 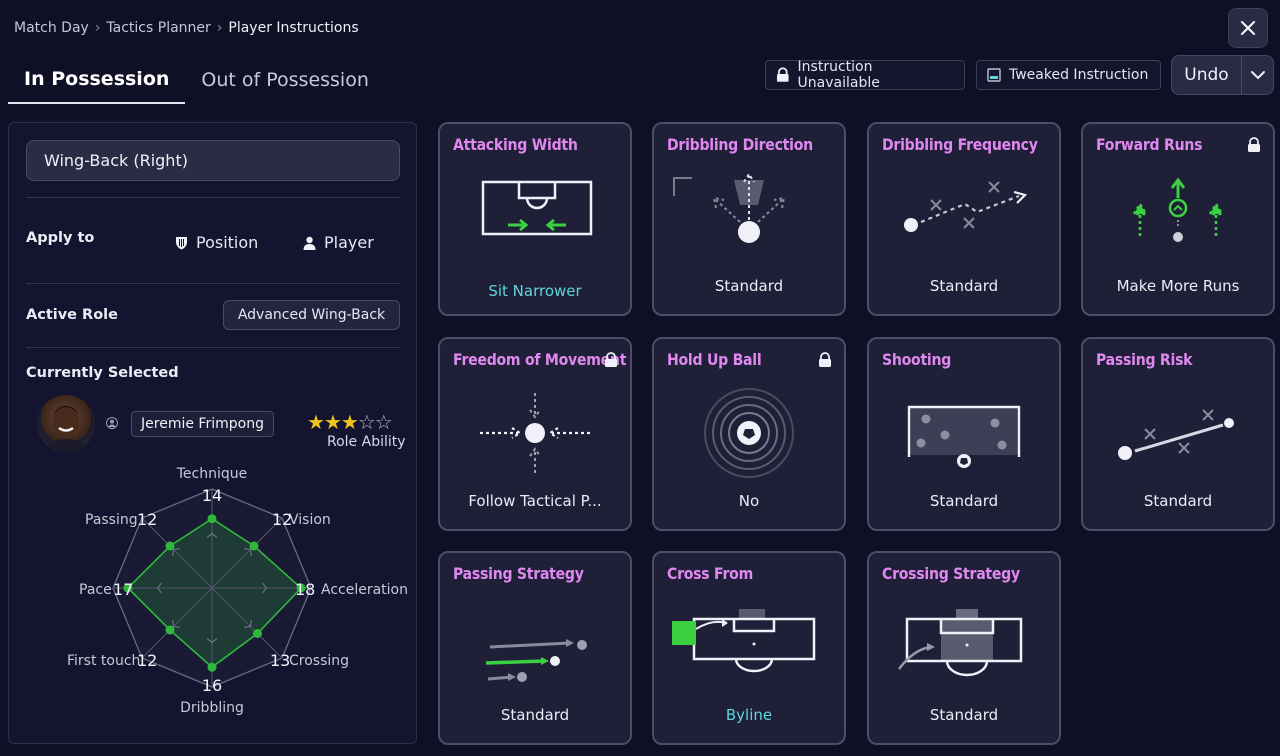 I want to click on breadcrumb-player-instructions: Player Instructions, so click(x=293, y=28).